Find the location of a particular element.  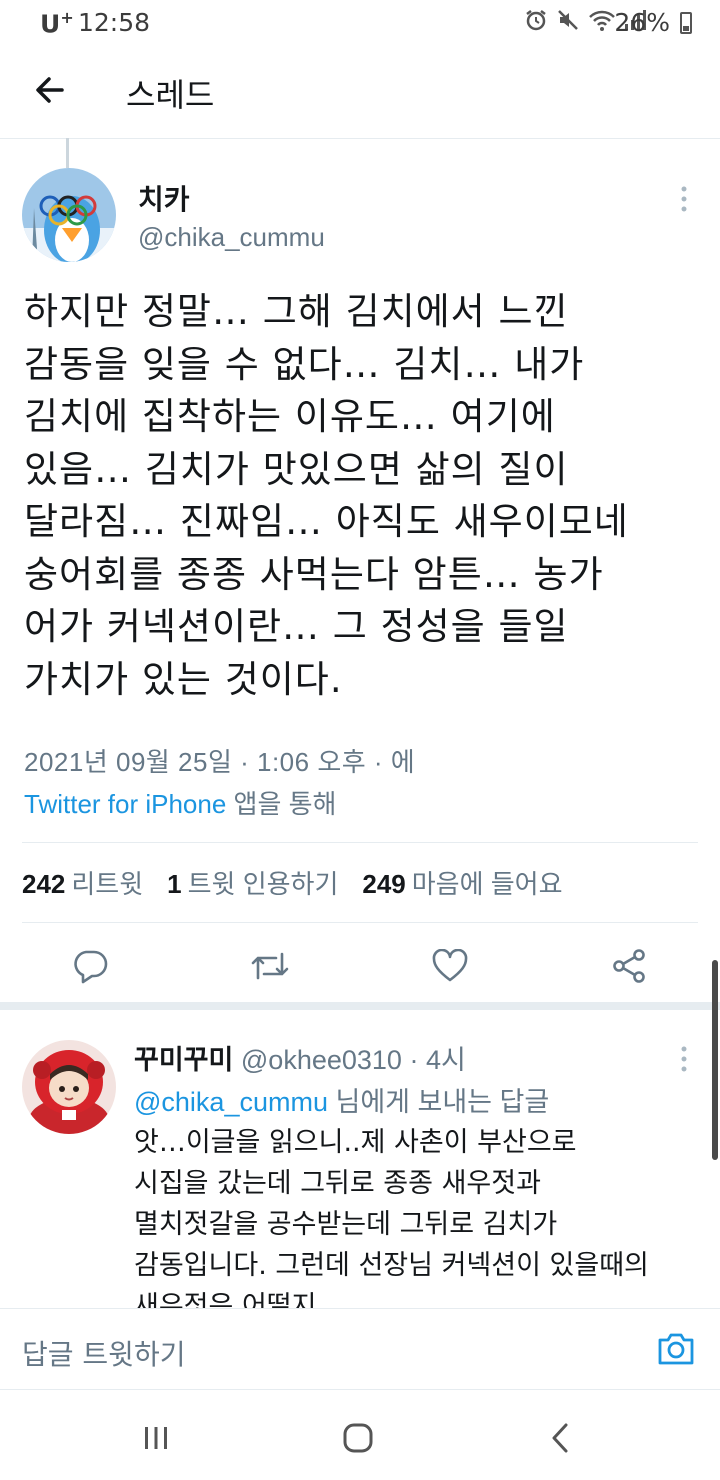

wifi-icon is located at coordinates (602, 20).